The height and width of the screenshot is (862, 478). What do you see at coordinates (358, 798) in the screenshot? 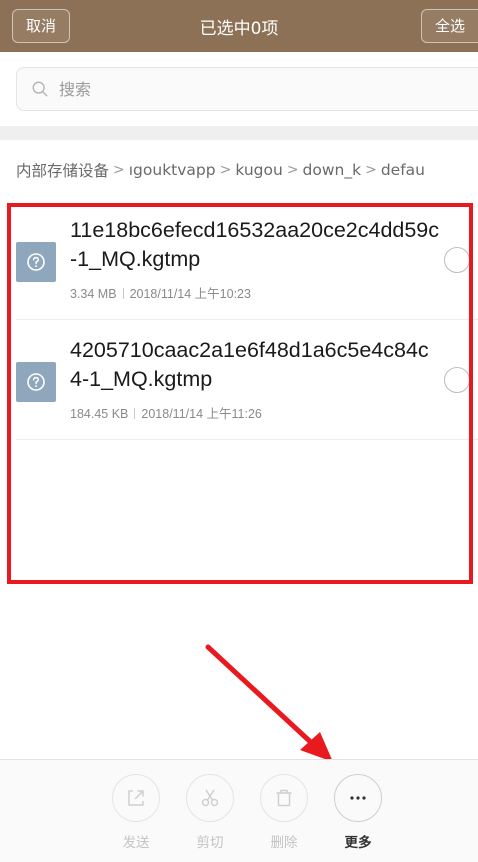
I see `more-icon` at bounding box center [358, 798].